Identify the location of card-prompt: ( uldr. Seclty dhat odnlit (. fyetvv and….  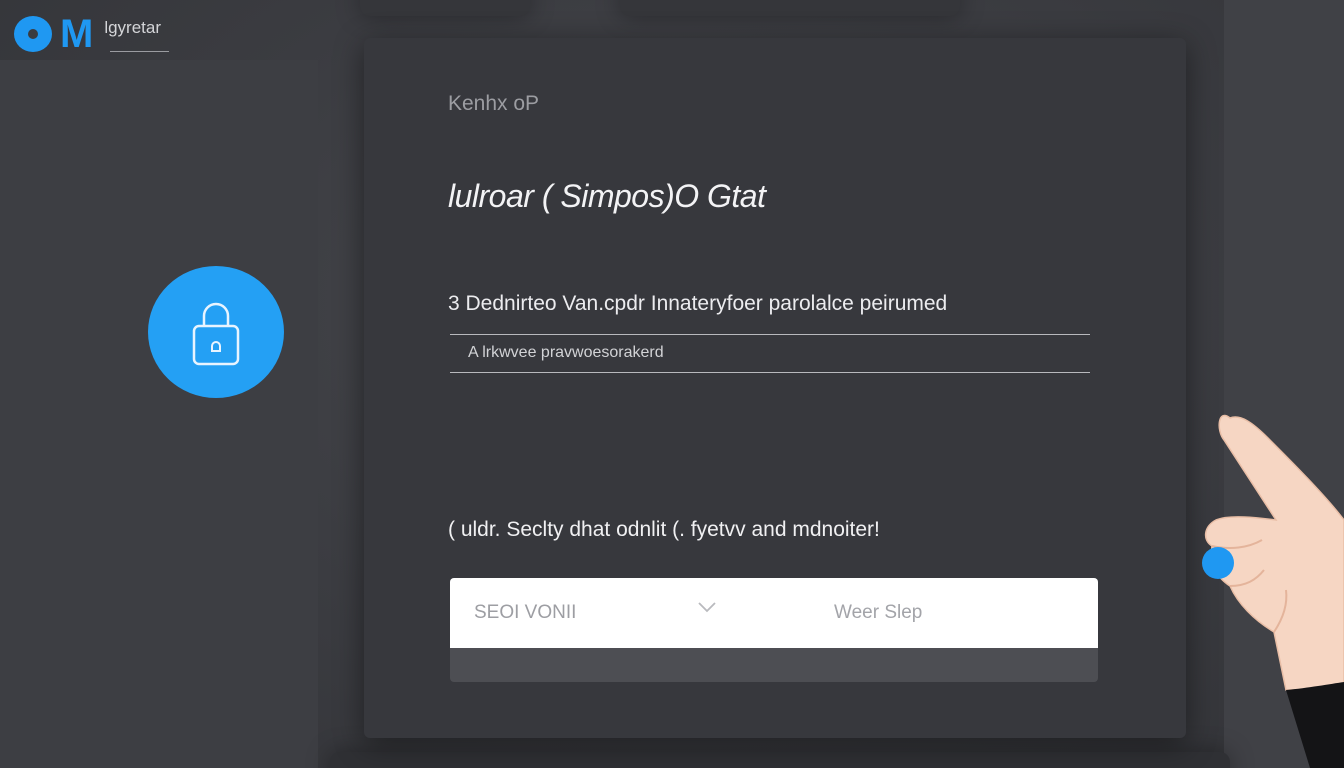
(664, 529).